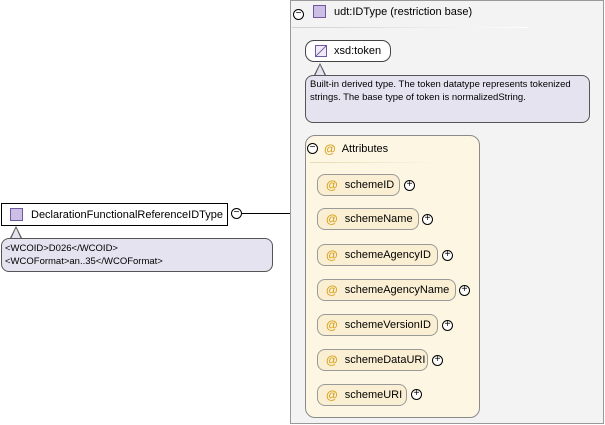 This screenshot has height=425, width=605. I want to click on attribute-scheme-version-id: @ schemeVersionID, so click(377, 325).